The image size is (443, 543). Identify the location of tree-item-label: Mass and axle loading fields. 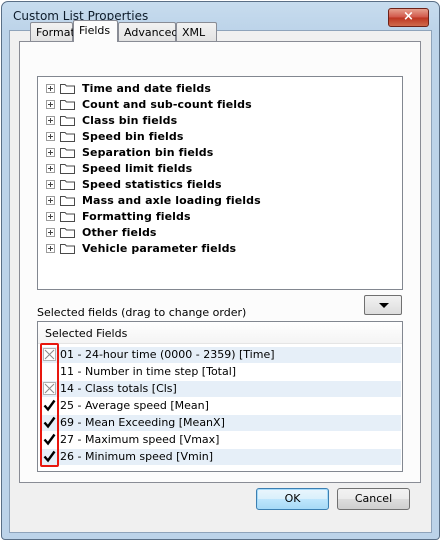
(171, 200).